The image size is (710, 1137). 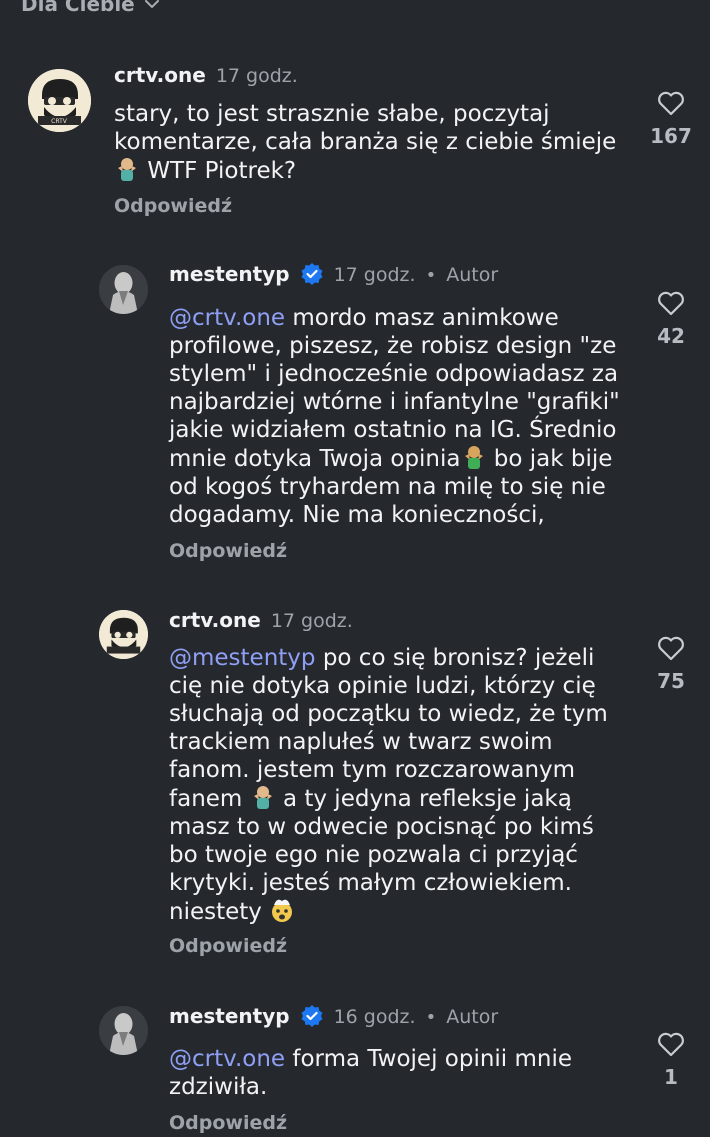 What do you see at coordinates (59, 121) in the screenshot?
I see `svg-text: CRTV` at bounding box center [59, 121].